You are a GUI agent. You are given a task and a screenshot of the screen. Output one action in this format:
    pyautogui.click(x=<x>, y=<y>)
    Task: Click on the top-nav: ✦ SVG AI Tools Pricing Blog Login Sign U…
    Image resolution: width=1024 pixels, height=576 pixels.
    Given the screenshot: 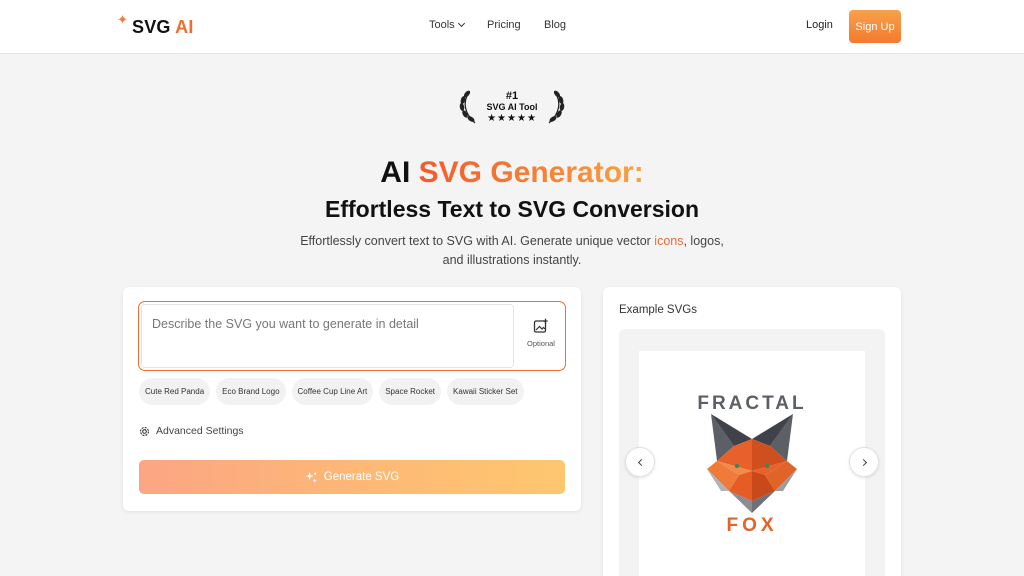 What is the action you would take?
    pyautogui.click(x=512, y=27)
    